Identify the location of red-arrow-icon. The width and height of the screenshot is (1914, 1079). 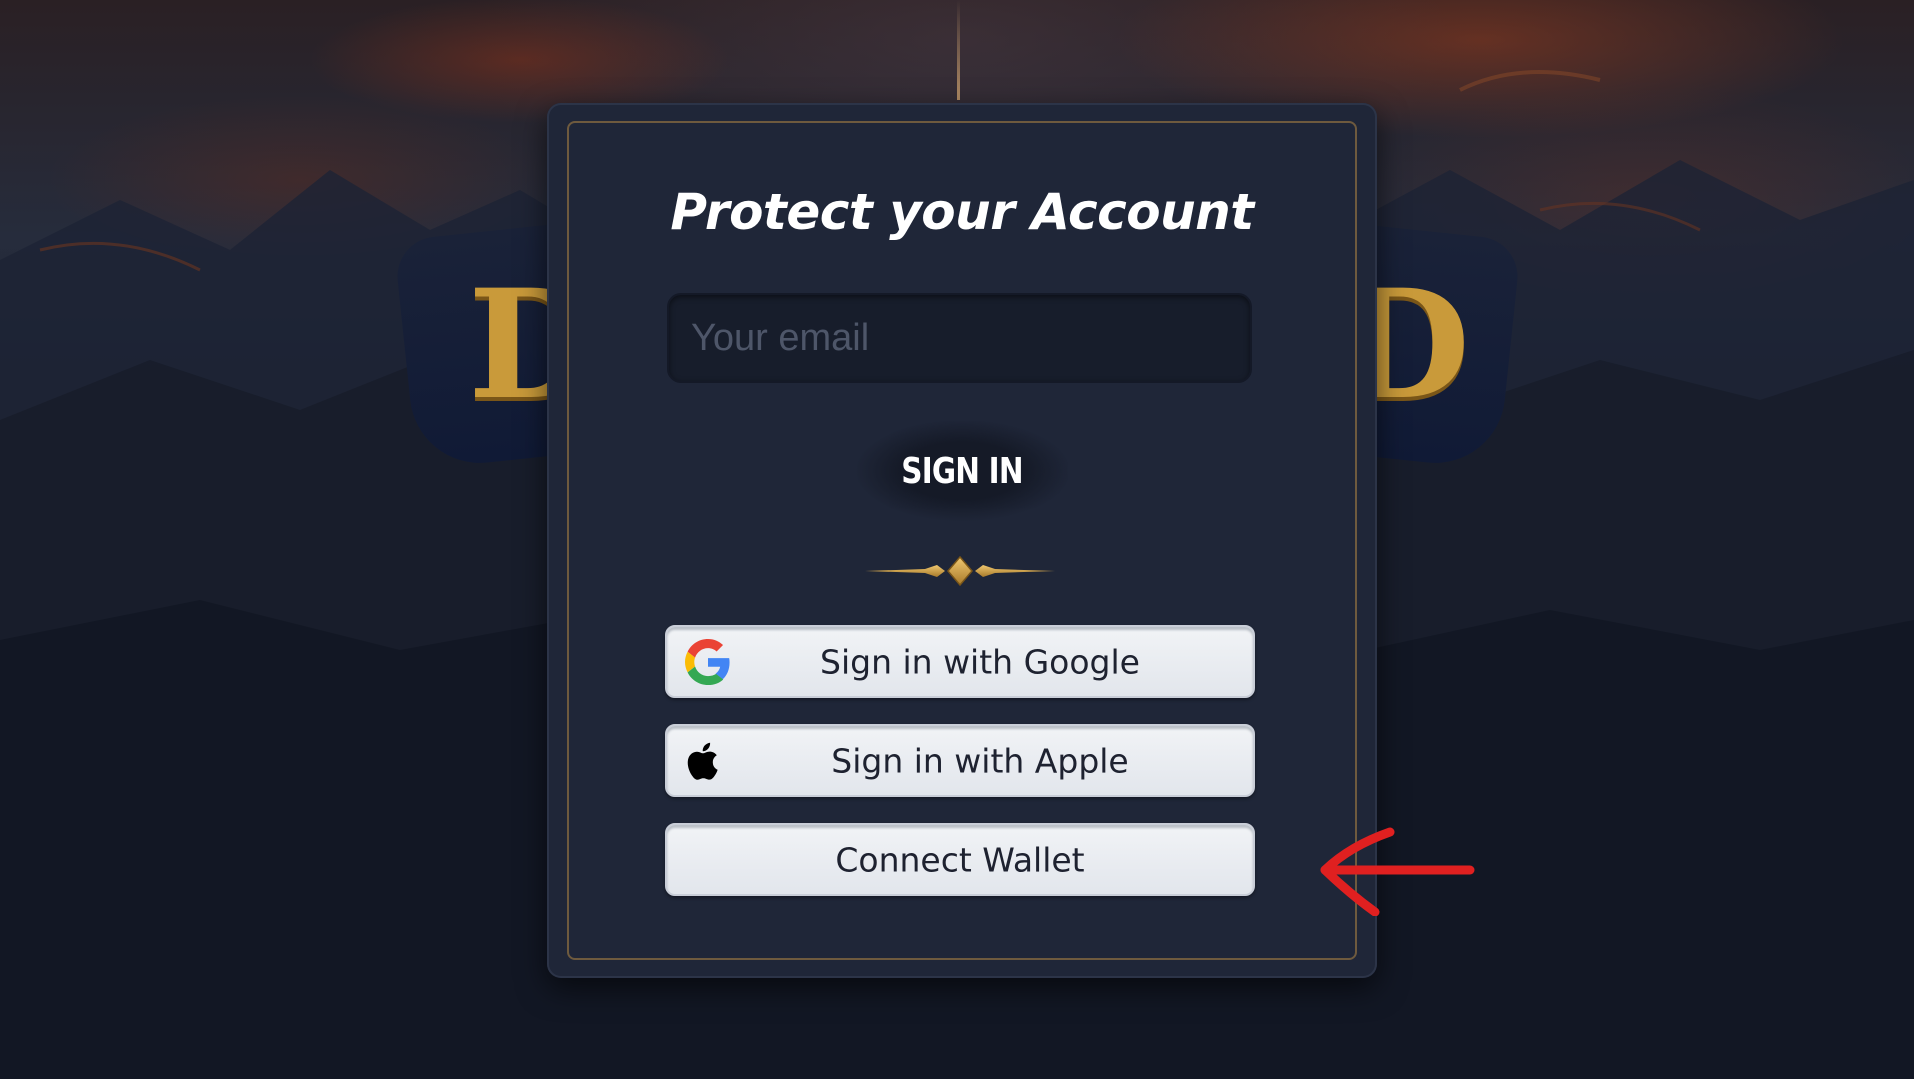
(1397, 871).